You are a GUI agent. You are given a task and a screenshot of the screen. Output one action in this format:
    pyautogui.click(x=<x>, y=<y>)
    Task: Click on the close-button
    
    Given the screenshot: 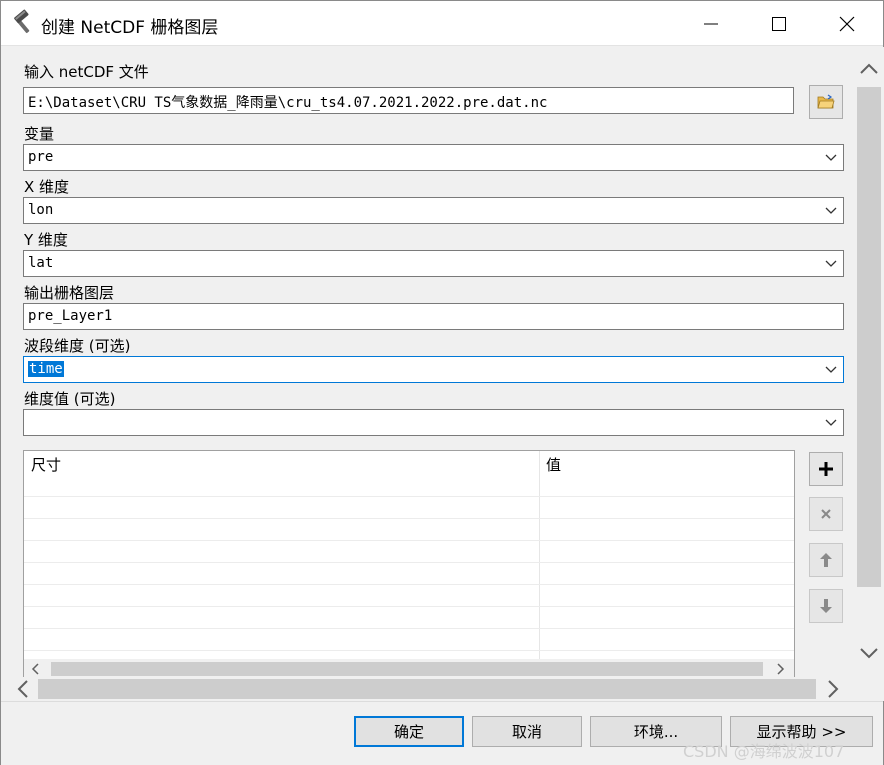 What is the action you would take?
    pyautogui.click(x=847, y=23)
    